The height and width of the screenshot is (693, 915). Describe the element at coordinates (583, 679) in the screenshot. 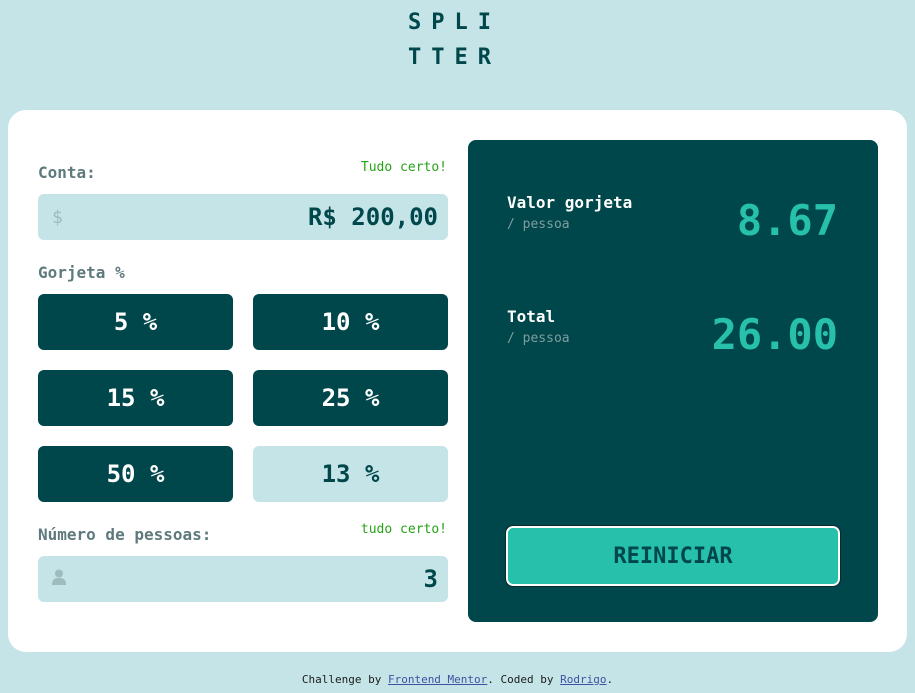

I see `author-link: Rodrigo` at that location.